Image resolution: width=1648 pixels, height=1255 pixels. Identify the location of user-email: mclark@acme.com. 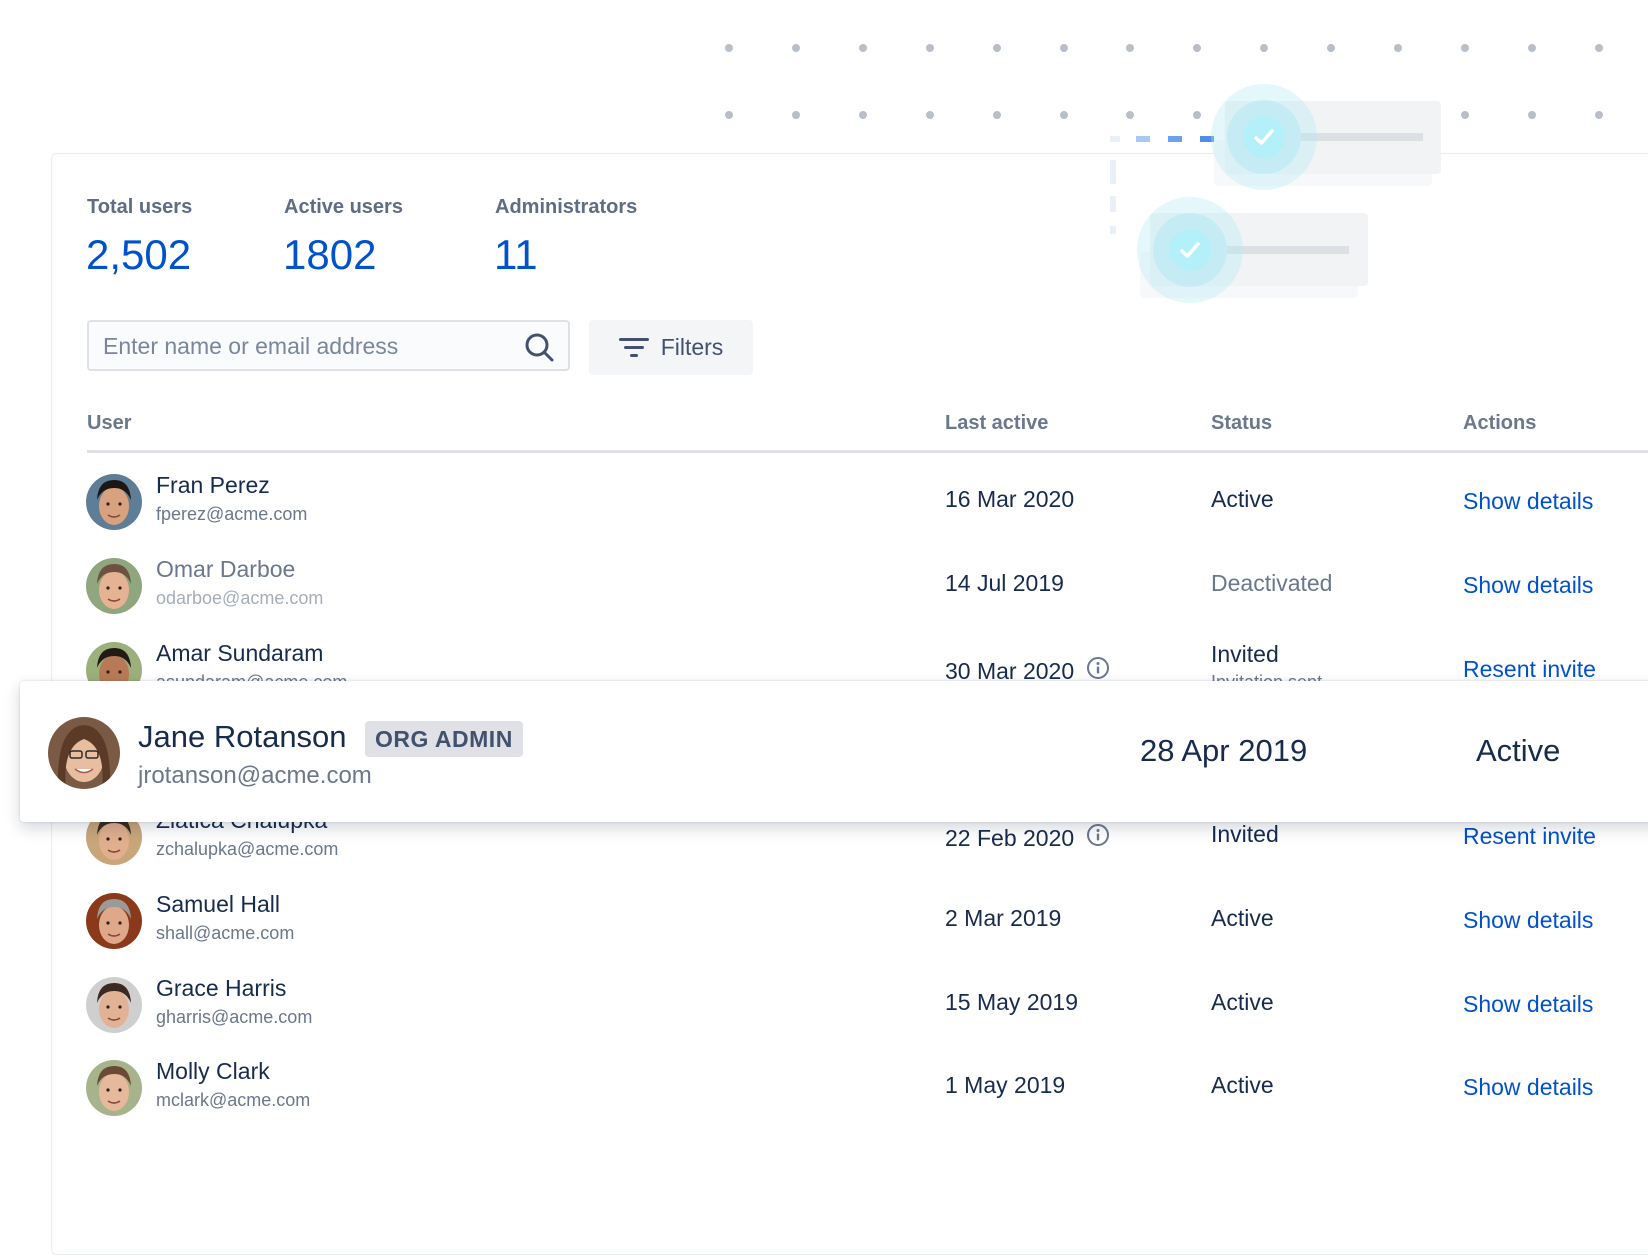
(233, 1100).